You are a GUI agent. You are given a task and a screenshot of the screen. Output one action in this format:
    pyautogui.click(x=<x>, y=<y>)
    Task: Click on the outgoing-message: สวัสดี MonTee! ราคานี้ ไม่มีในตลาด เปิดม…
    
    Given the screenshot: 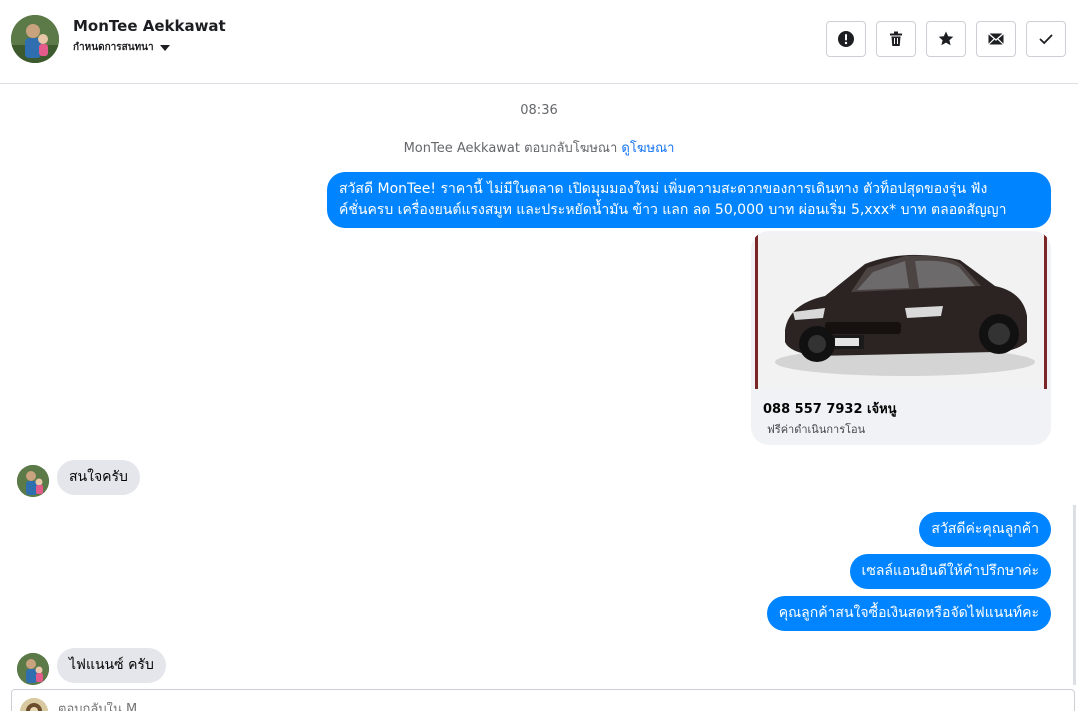 What is the action you would take?
    pyautogui.click(x=689, y=200)
    